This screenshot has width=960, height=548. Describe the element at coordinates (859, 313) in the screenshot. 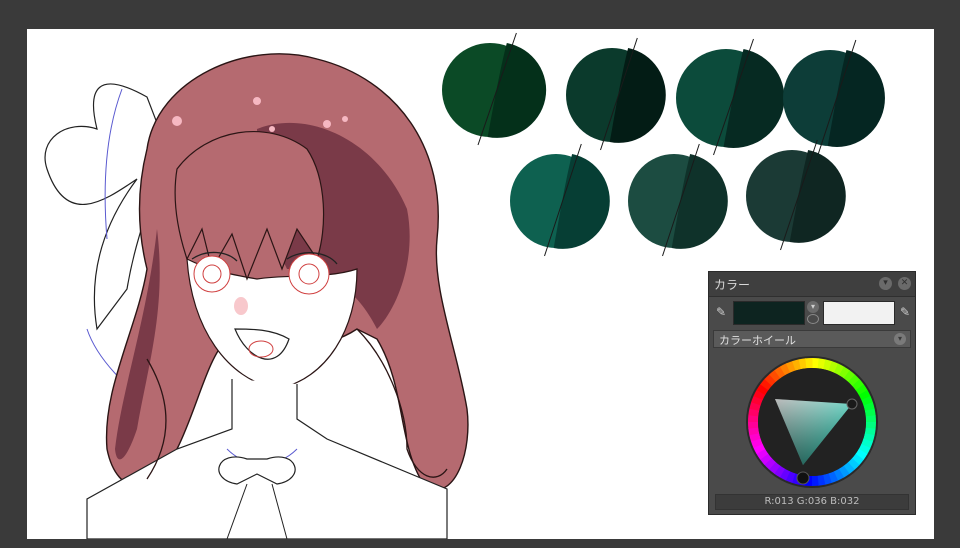

I see `sub-color-swatch` at that location.